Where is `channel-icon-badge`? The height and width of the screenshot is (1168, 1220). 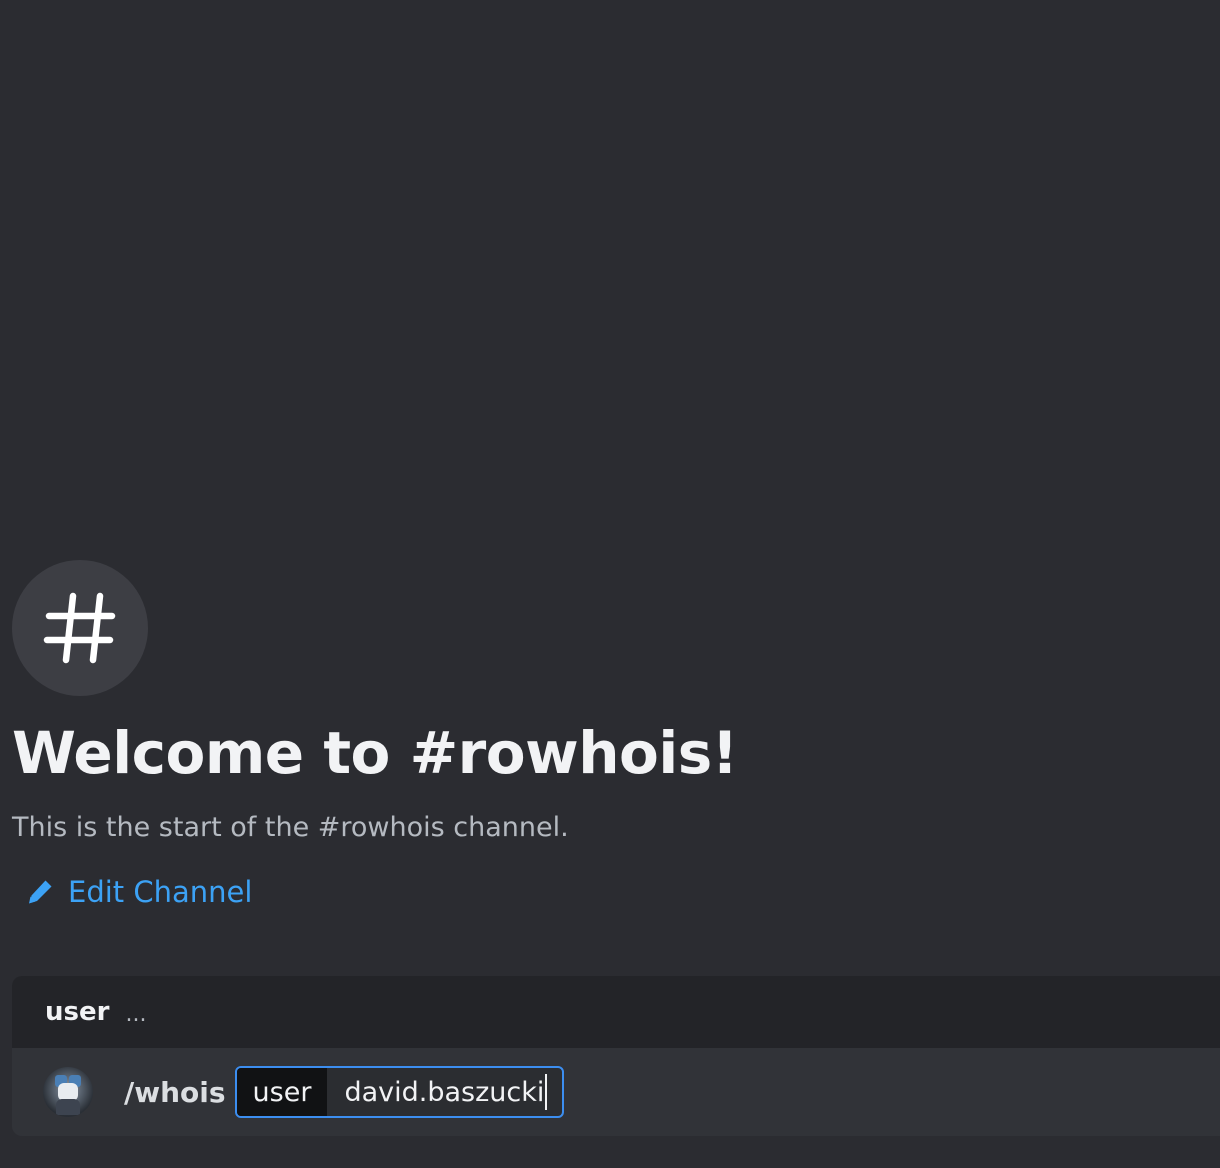 channel-icon-badge is located at coordinates (80, 628).